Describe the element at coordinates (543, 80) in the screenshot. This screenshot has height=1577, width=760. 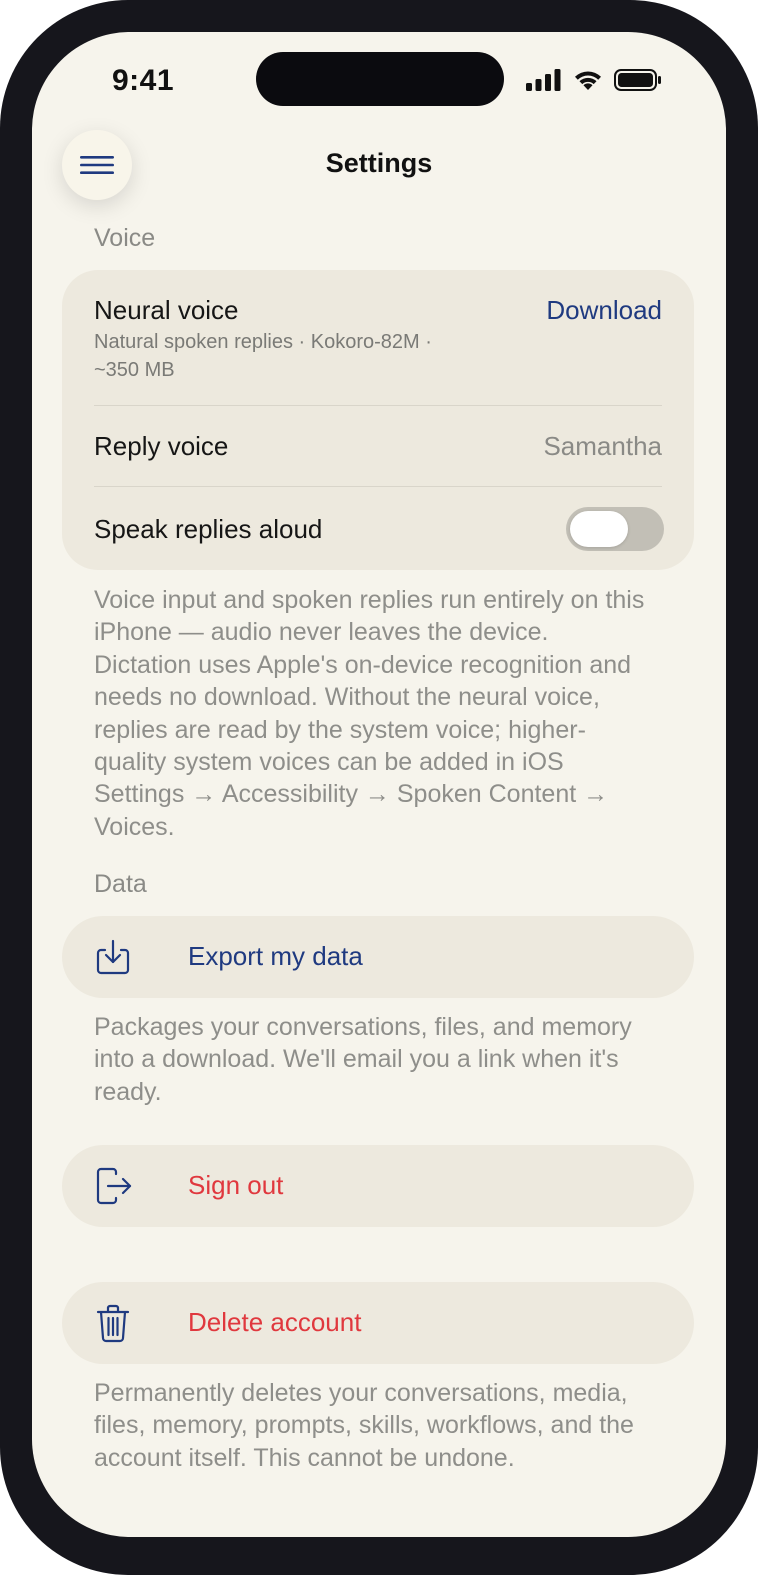
I see `cellular-signal-icon` at that location.